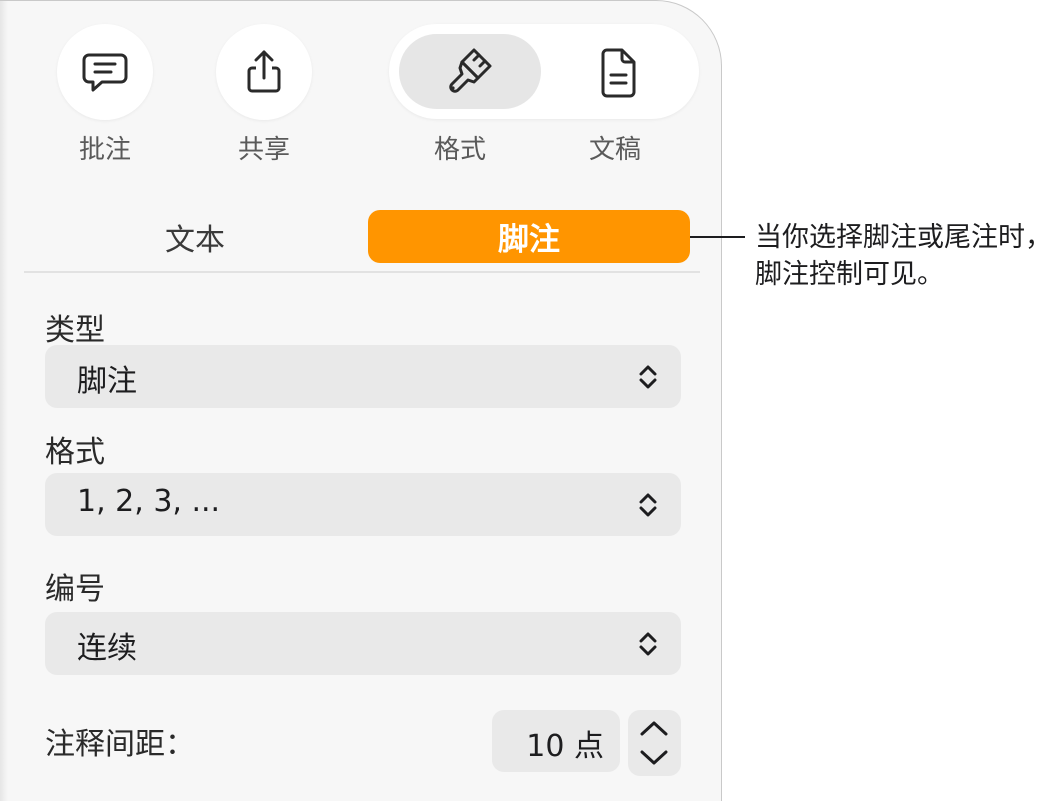 The width and height of the screenshot is (1061, 801). I want to click on note-spacing-field: 10 点, so click(556, 741).